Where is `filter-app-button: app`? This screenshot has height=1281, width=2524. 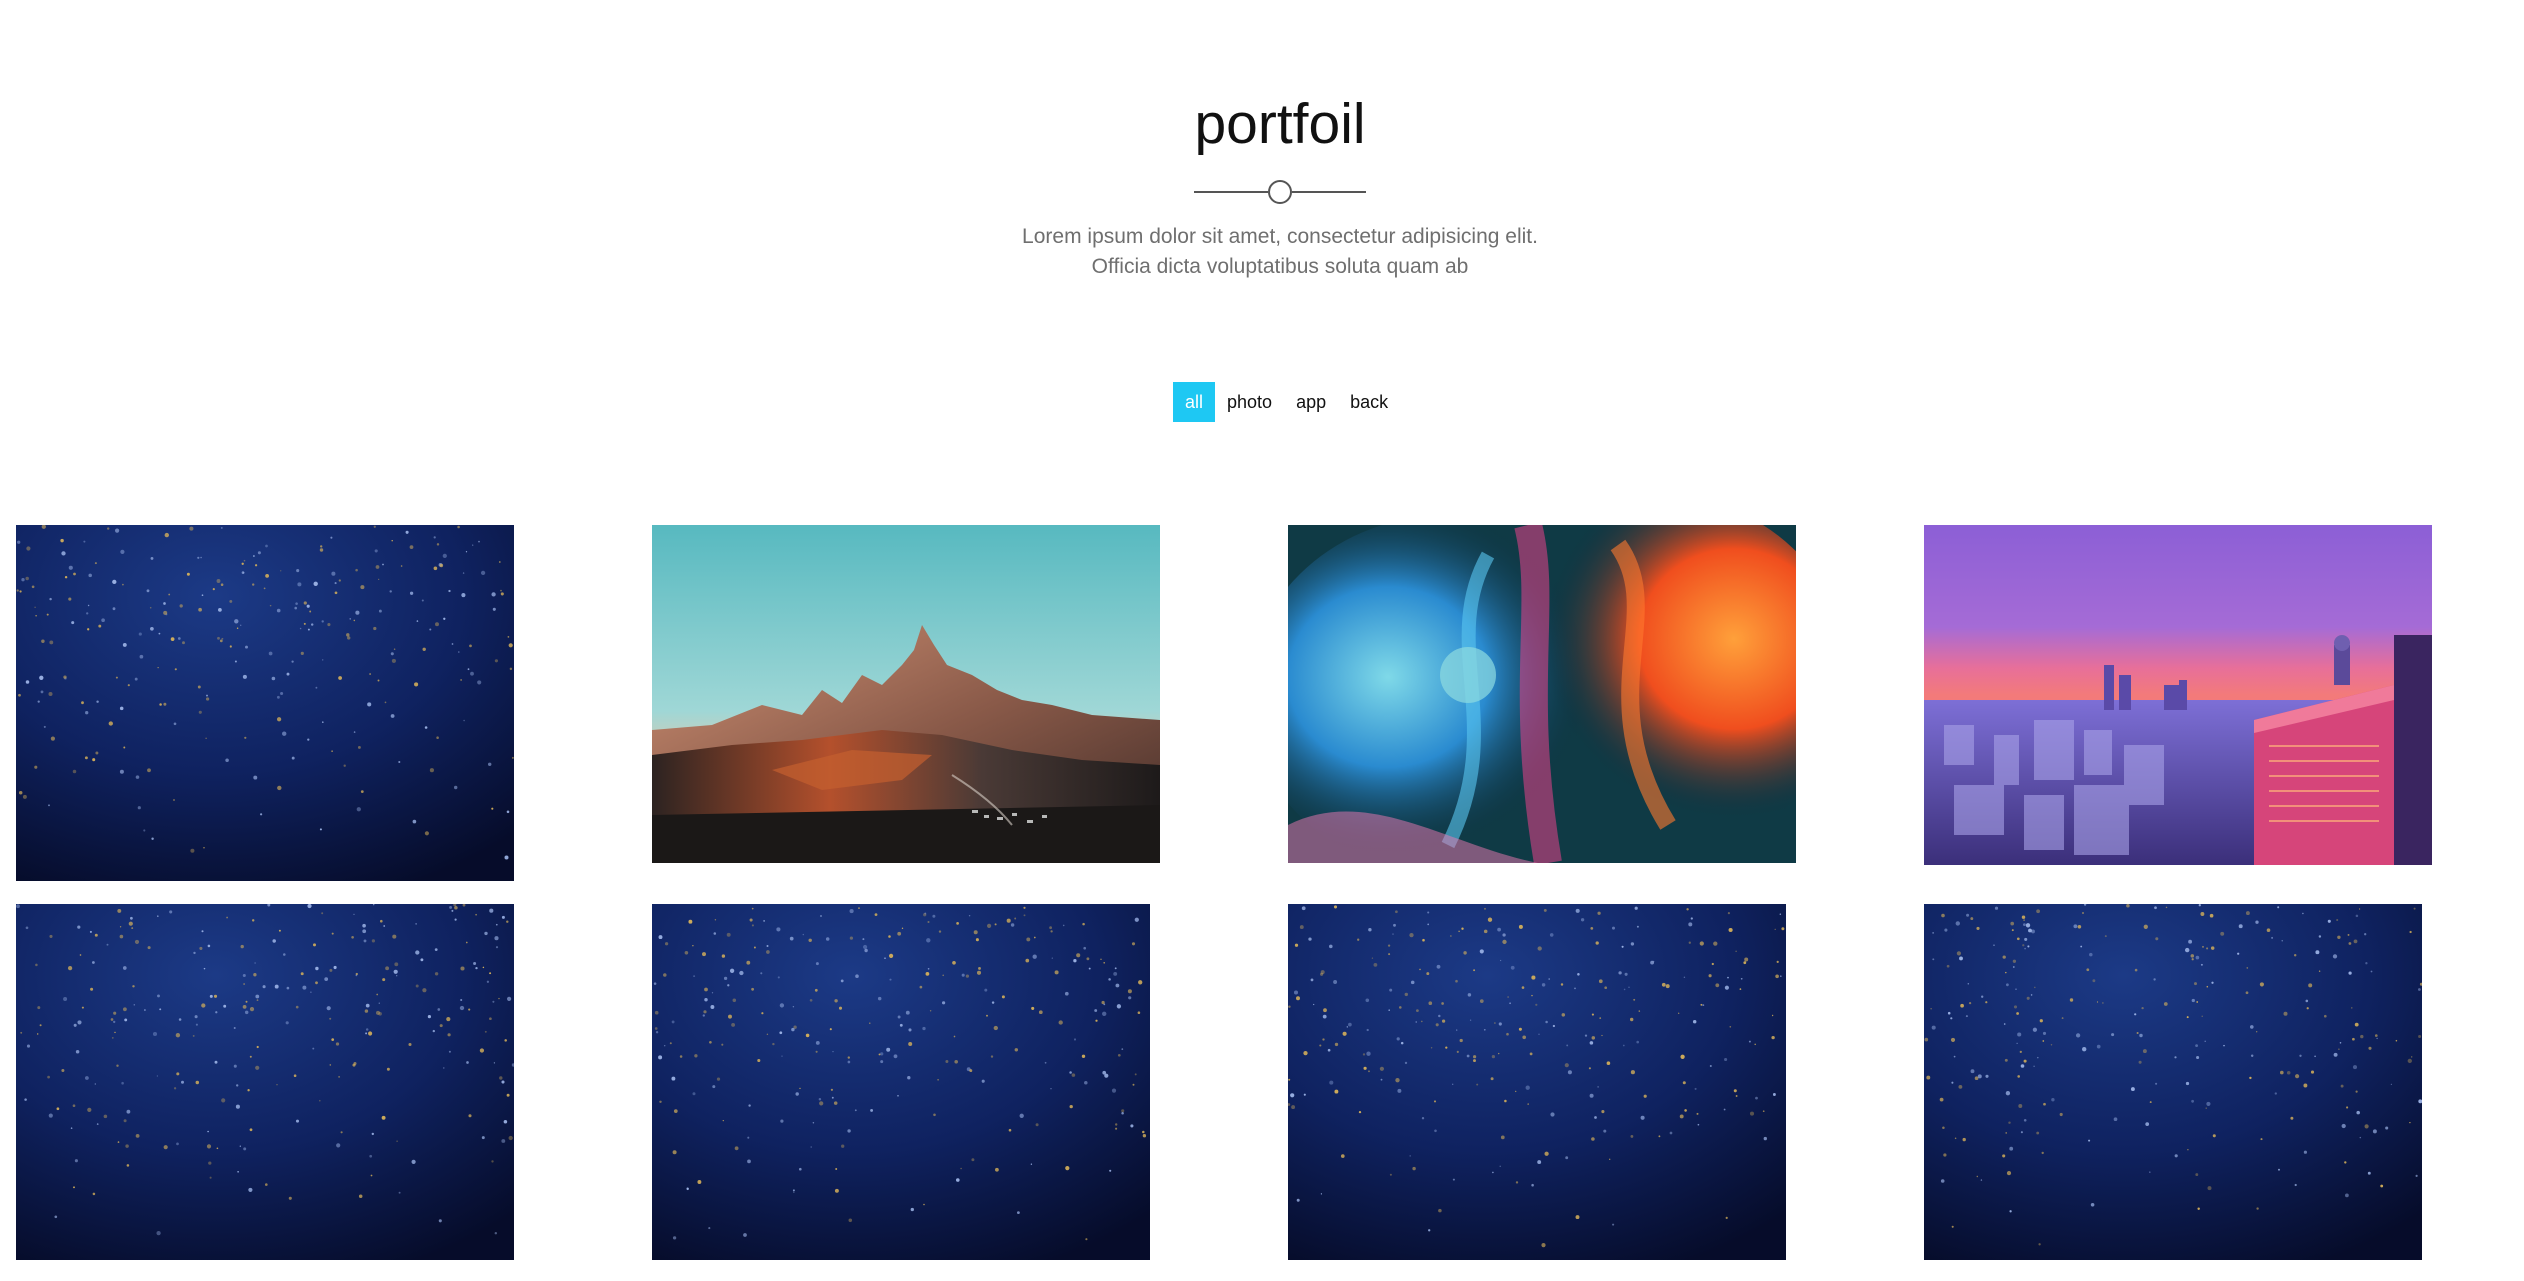 filter-app-button: app is located at coordinates (1311, 402).